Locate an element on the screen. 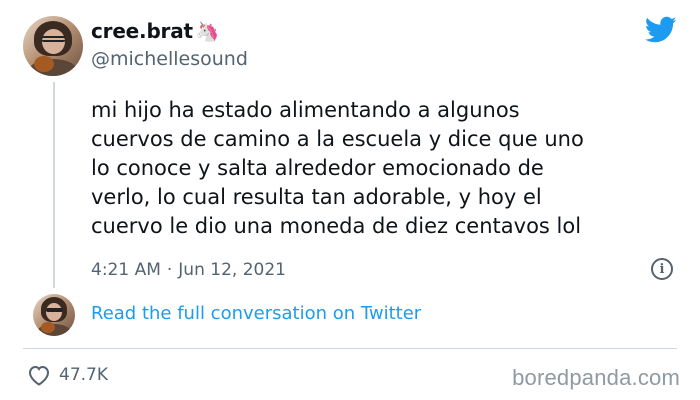 This screenshot has width=700, height=400. like-button: 47.7K is located at coordinates (67, 375).